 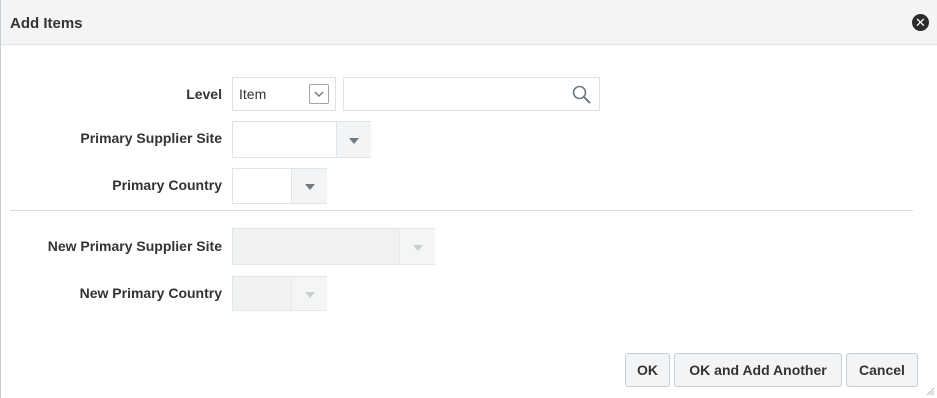 I want to click on primary-supplier-site-label: Primary Supplier Site, so click(x=151, y=138).